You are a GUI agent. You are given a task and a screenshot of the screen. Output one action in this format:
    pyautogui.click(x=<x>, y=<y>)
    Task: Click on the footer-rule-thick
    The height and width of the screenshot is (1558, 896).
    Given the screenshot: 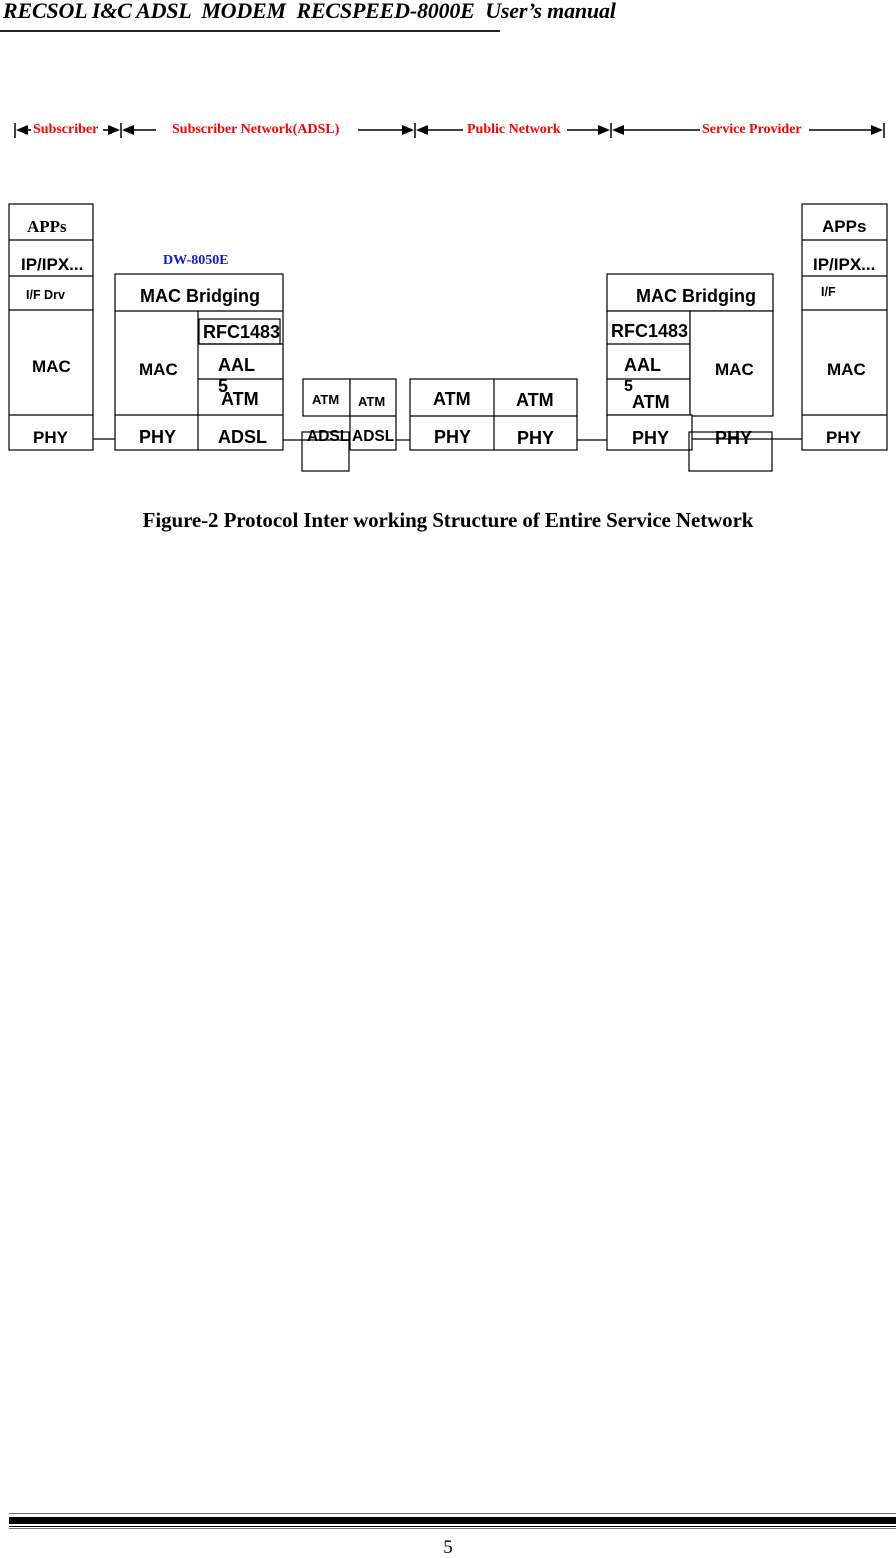 What is the action you would take?
    pyautogui.click(x=452, y=1520)
    